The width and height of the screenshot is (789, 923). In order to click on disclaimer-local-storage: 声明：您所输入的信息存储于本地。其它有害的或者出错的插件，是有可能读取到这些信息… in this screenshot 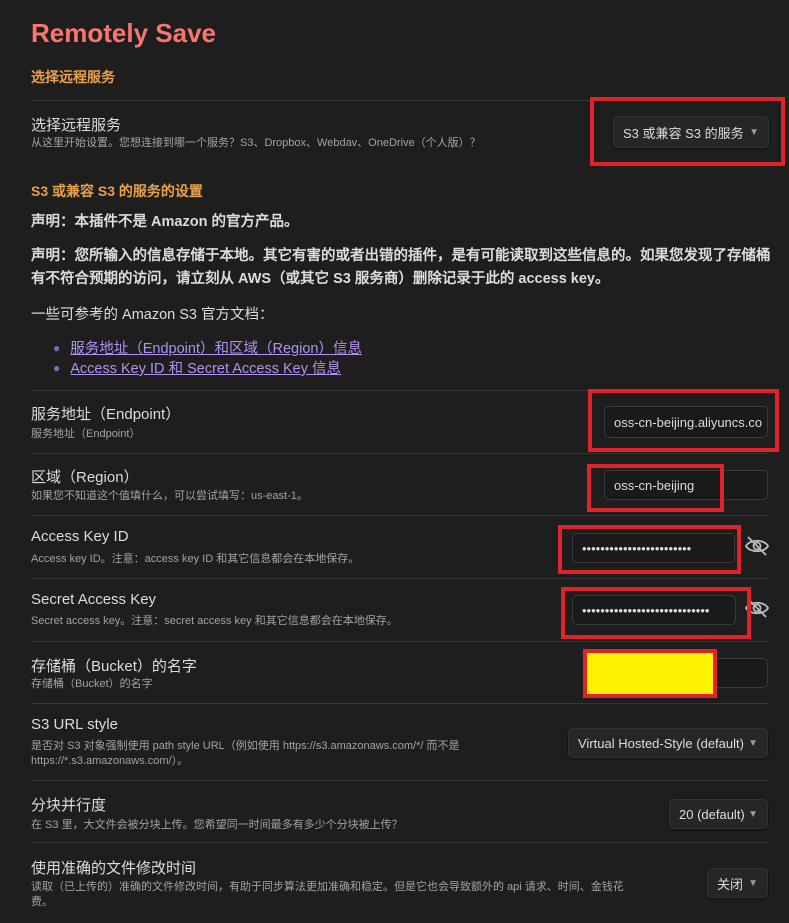, I will do `click(401, 267)`.